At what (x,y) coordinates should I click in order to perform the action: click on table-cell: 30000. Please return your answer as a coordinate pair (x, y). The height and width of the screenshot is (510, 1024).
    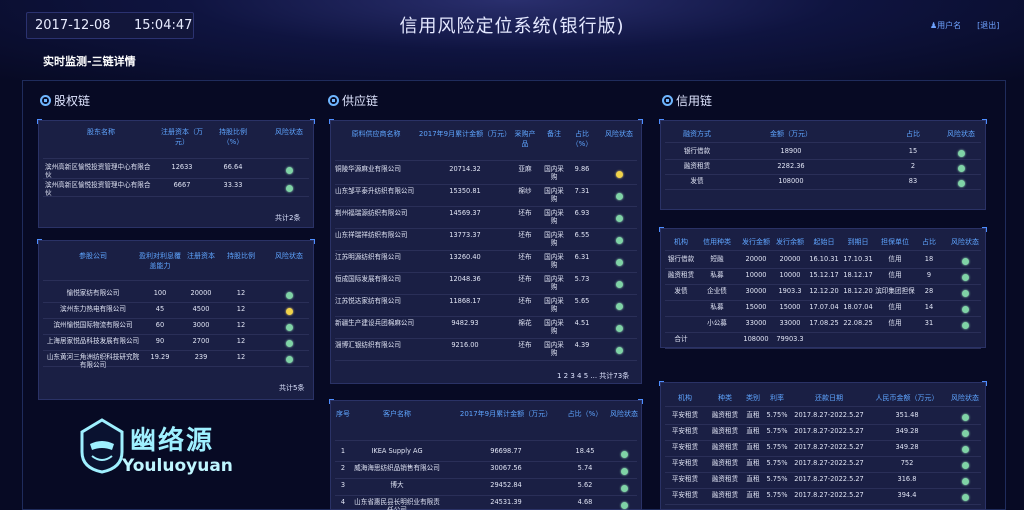
    Looking at the image, I should click on (756, 291).